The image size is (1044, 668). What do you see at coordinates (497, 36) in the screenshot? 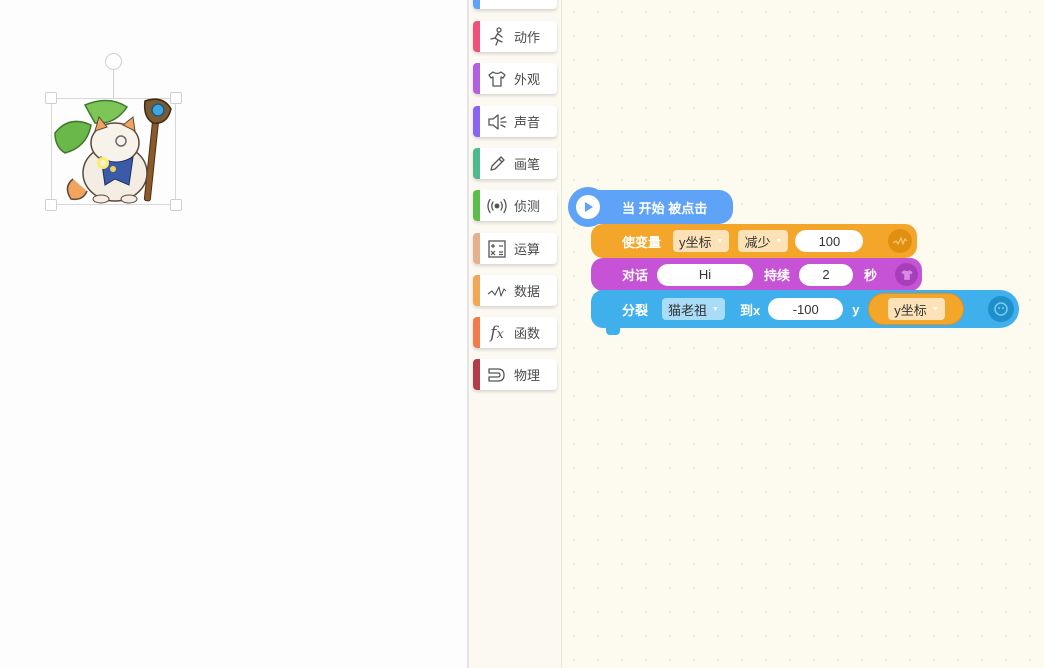
I see `running-person-icon` at bounding box center [497, 36].